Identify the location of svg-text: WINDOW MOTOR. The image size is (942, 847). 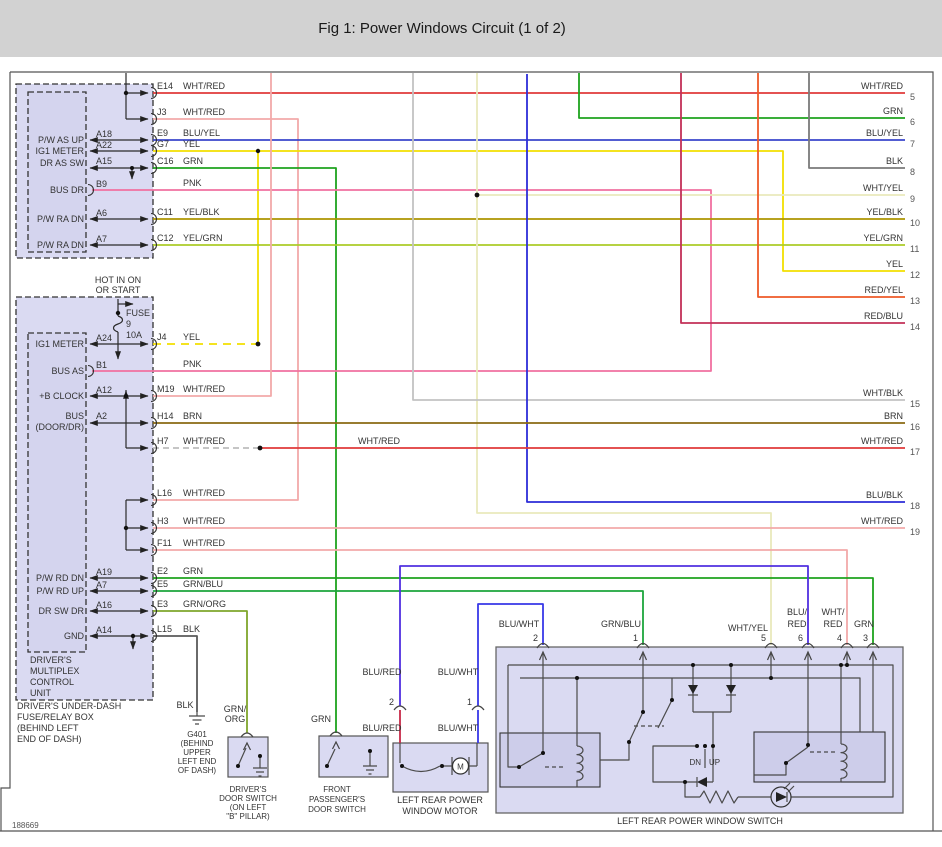
(440, 811).